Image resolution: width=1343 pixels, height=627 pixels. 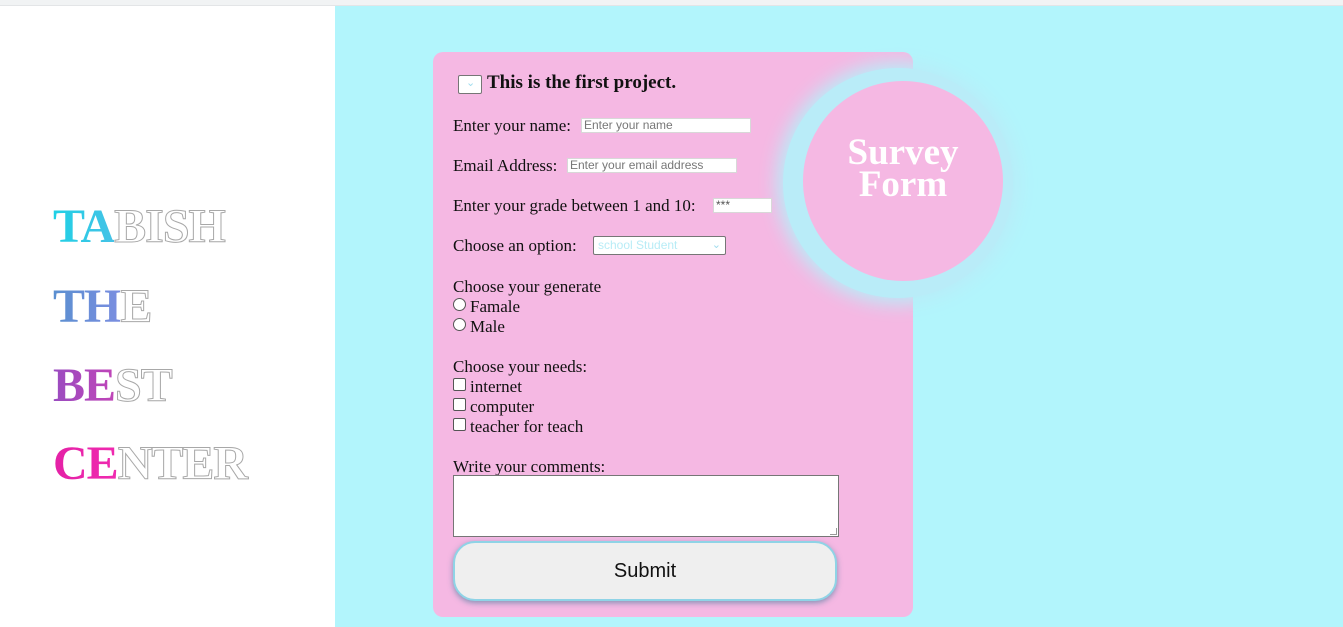 I want to click on form-heading: This is the first project., so click(x=582, y=82).